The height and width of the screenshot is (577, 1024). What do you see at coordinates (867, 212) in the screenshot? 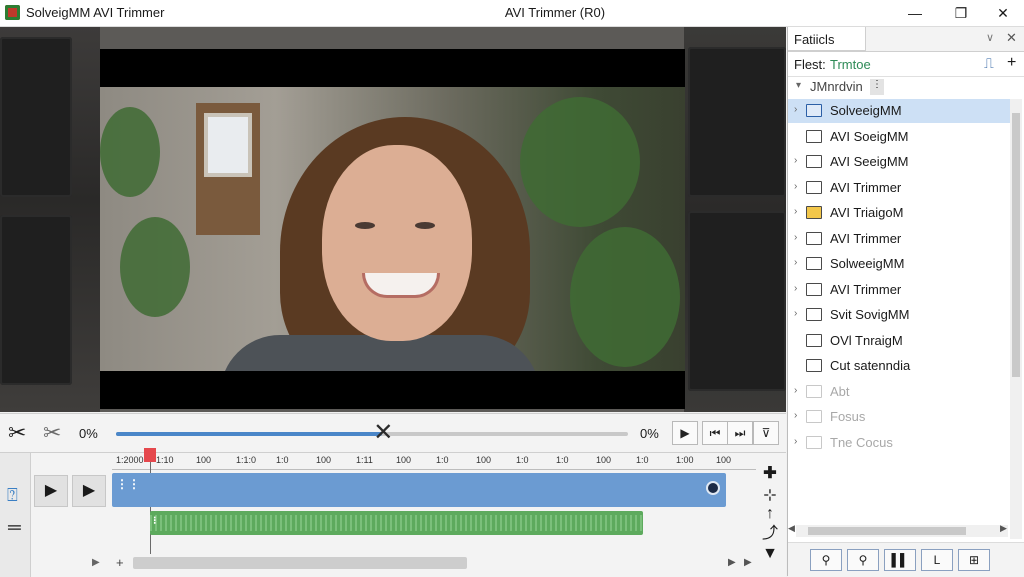
I see `tree-item-label: AVI TriaigoM` at bounding box center [867, 212].